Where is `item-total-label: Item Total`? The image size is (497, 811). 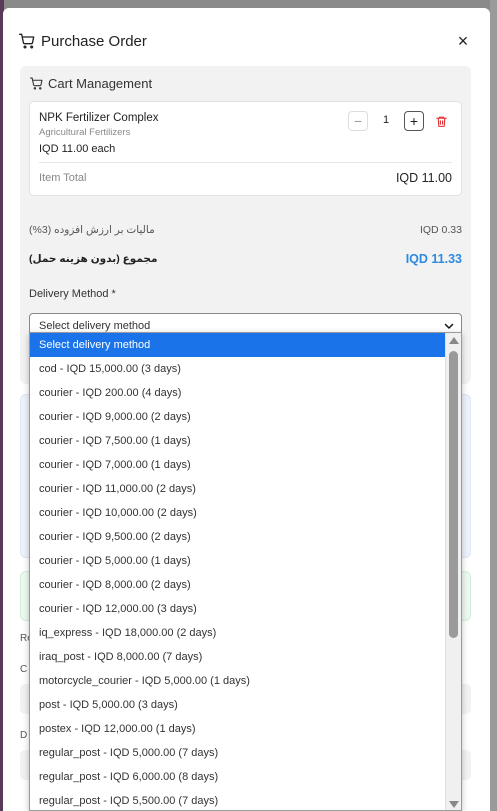
item-total-label: Item Total is located at coordinates (63, 178).